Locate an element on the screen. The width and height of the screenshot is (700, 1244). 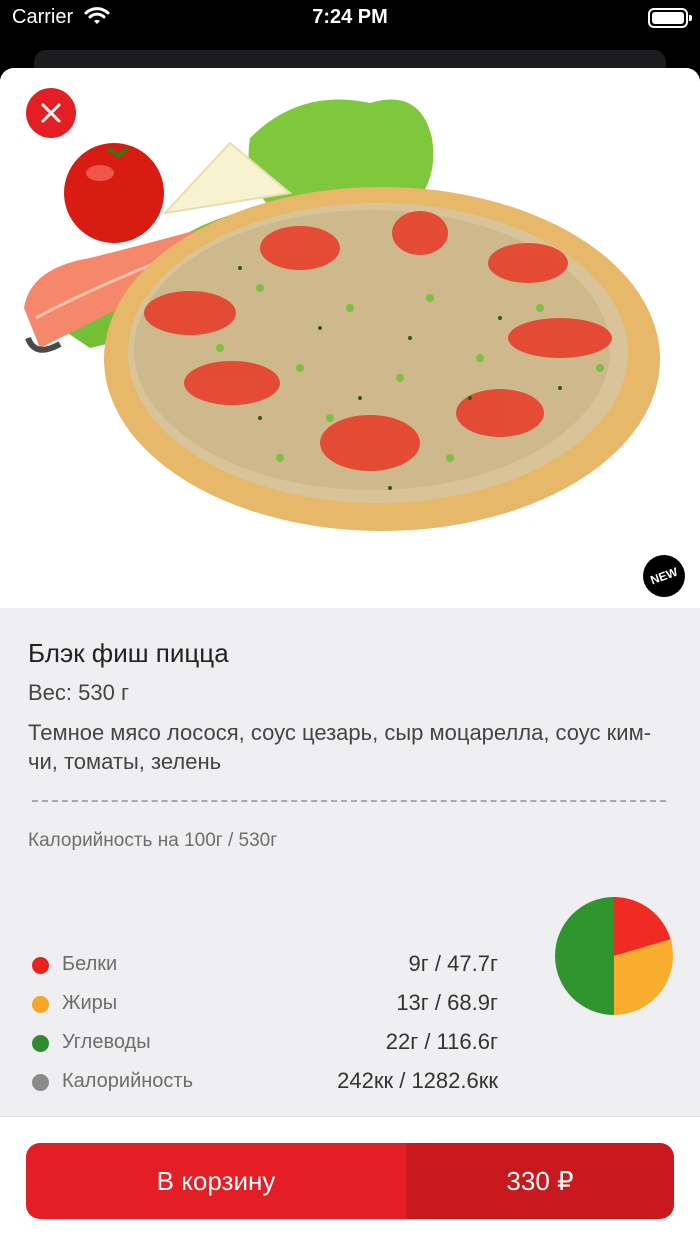
add-to-cart-button: В корзину 330 ₽ is located at coordinates (350, 1181).